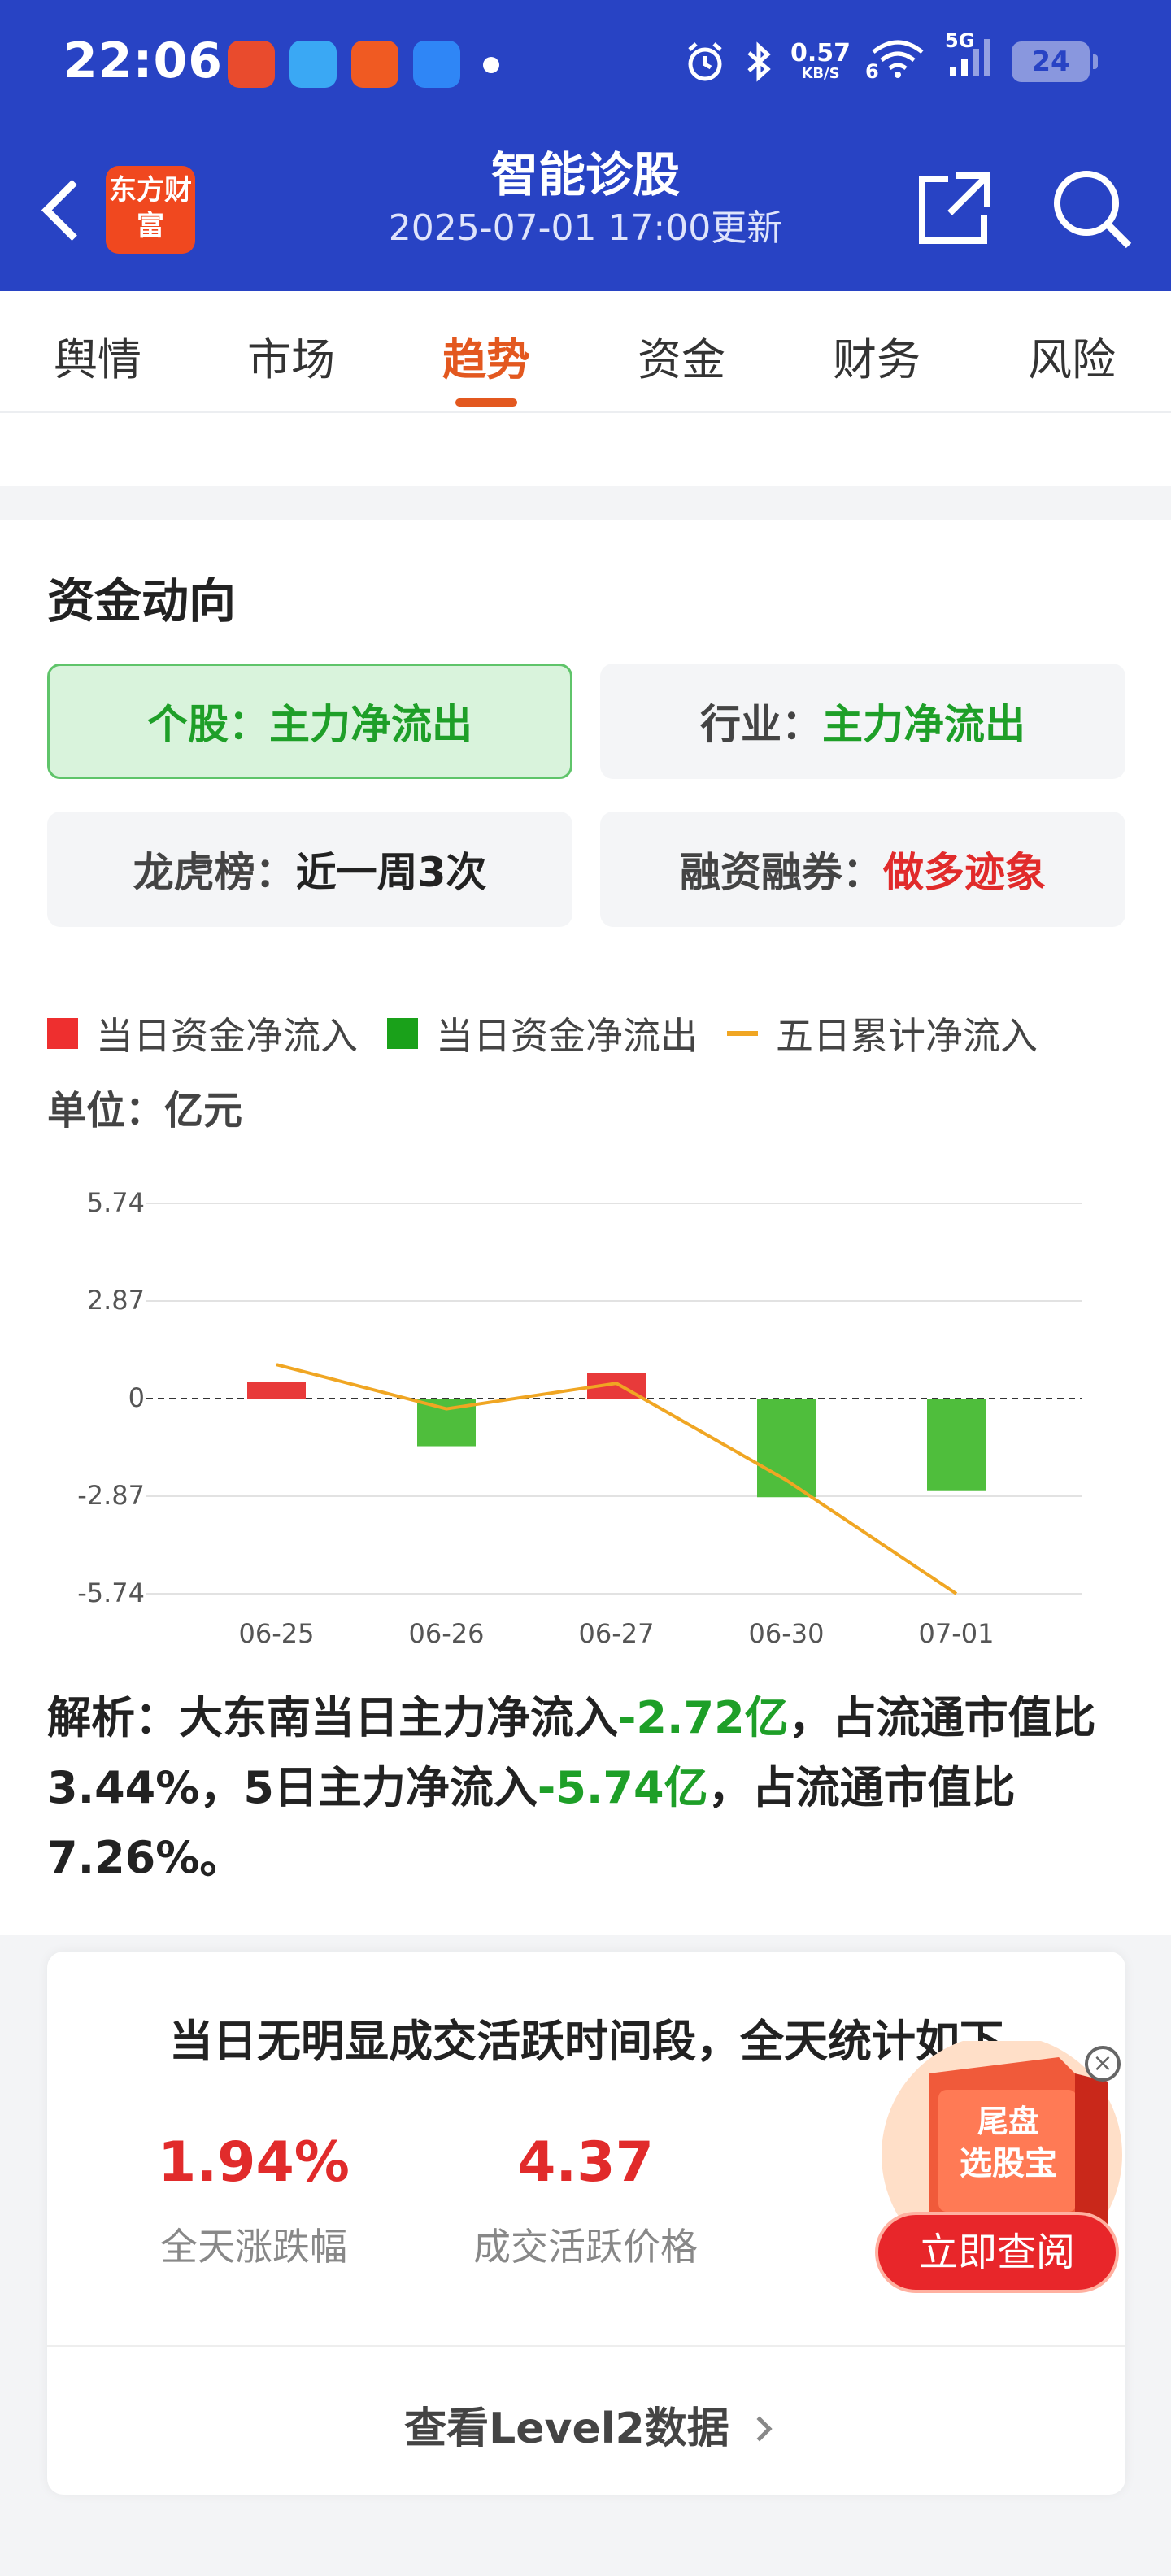 The width and height of the screenshot is (1171, 2576). I want to click on legend-inflow-label: 当日资金净流入, so click(227, 1036).